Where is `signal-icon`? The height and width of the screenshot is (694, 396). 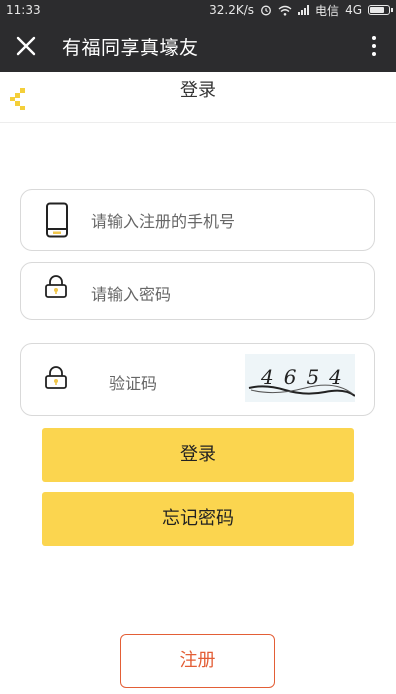
signal-icon is located at coordinates (304, 10).